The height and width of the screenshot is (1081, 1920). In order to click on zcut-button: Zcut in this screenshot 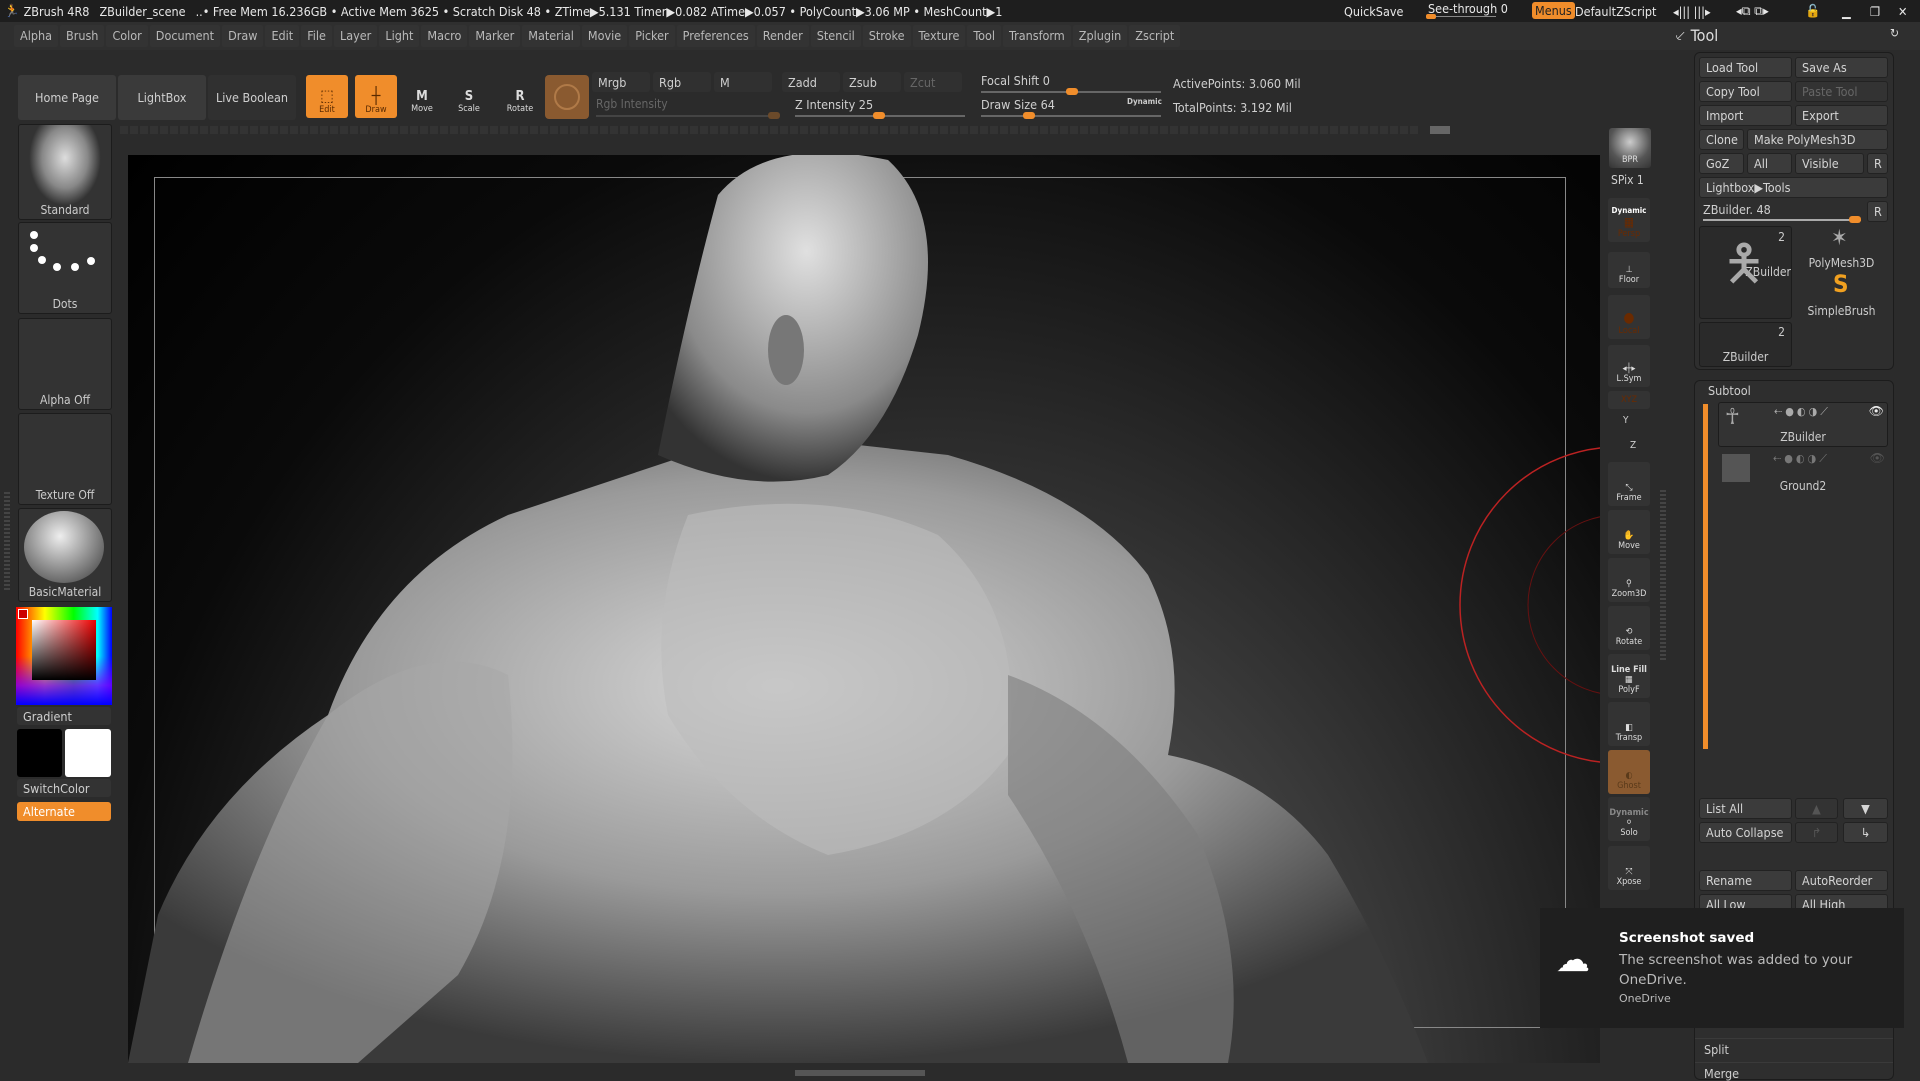, I will do `click(933, 82)`.